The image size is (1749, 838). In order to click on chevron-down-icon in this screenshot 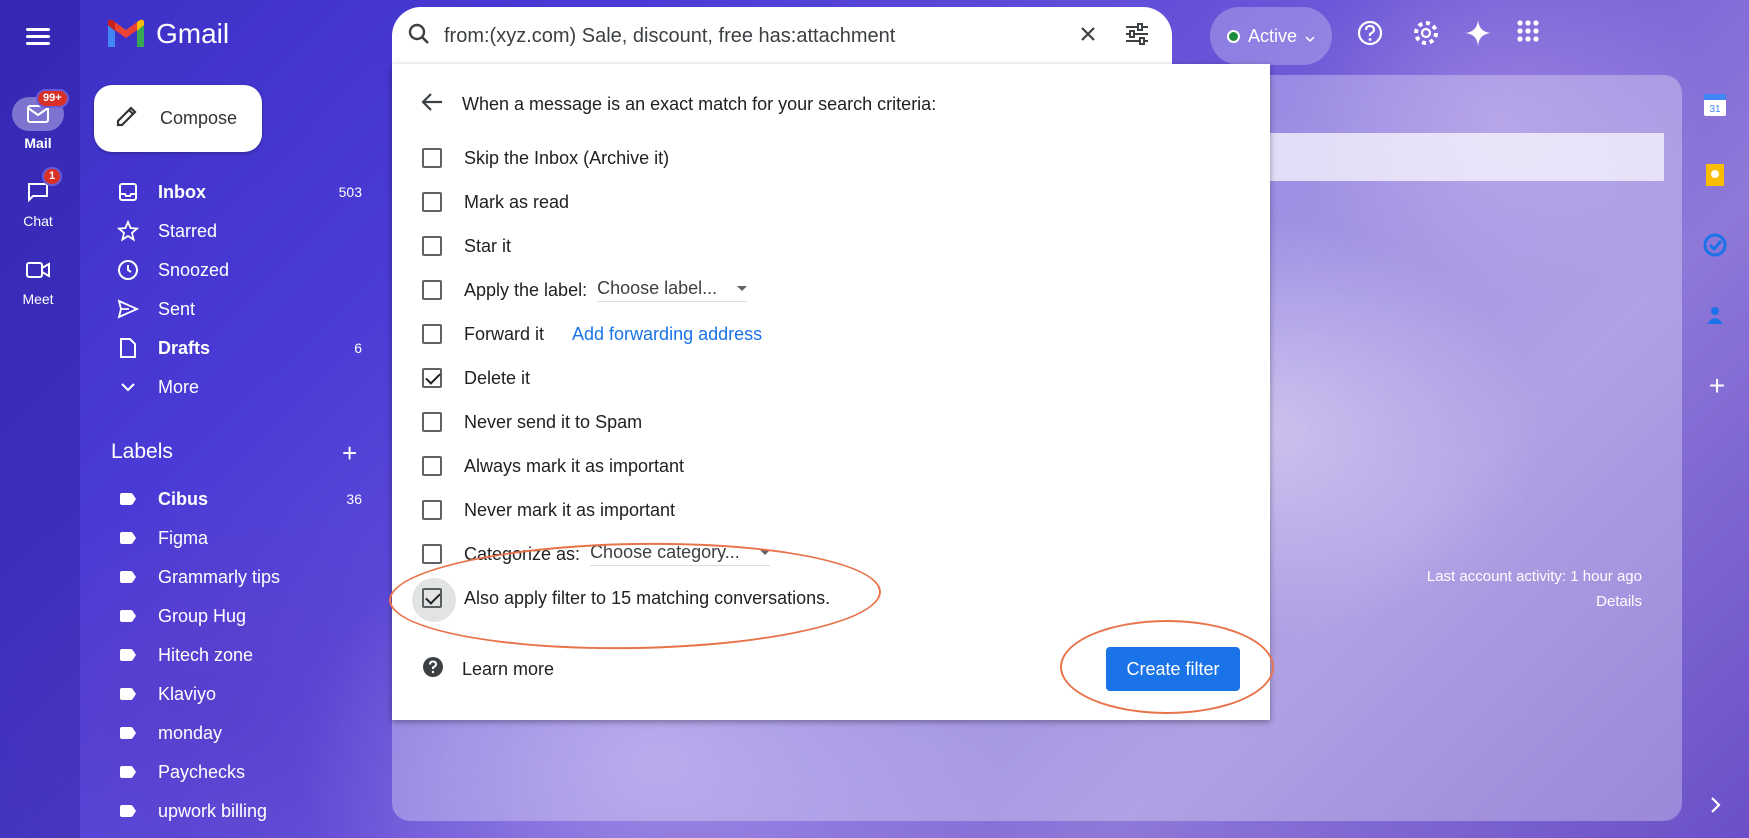, I will do `click(1310, 36)`.